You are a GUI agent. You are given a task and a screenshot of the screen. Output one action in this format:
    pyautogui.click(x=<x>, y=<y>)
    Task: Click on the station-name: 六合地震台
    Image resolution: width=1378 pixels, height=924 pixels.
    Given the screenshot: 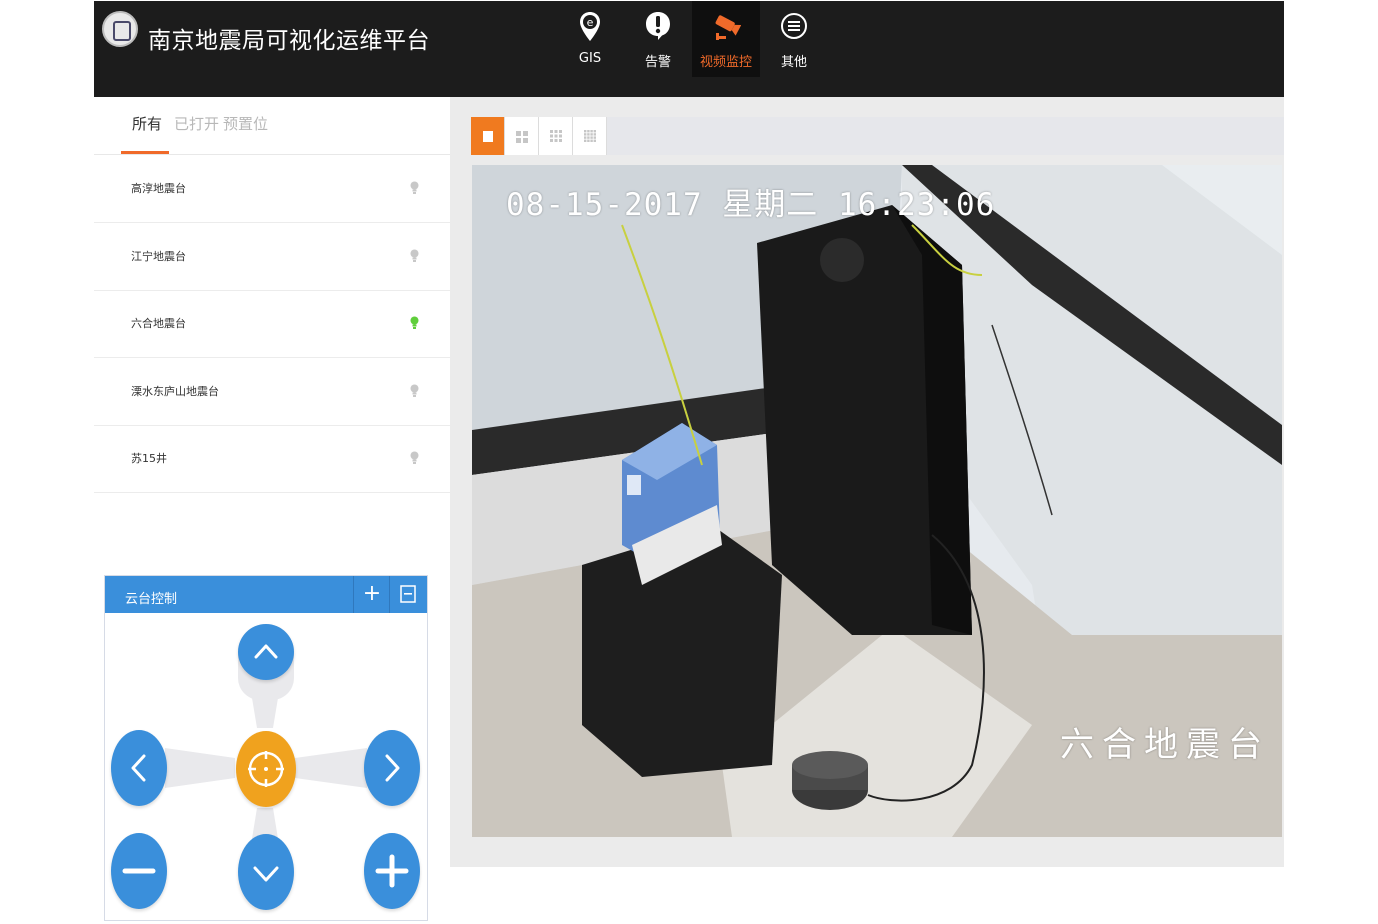 What is the action you would take?
    pyautogui.click(x=158, y=323)
    